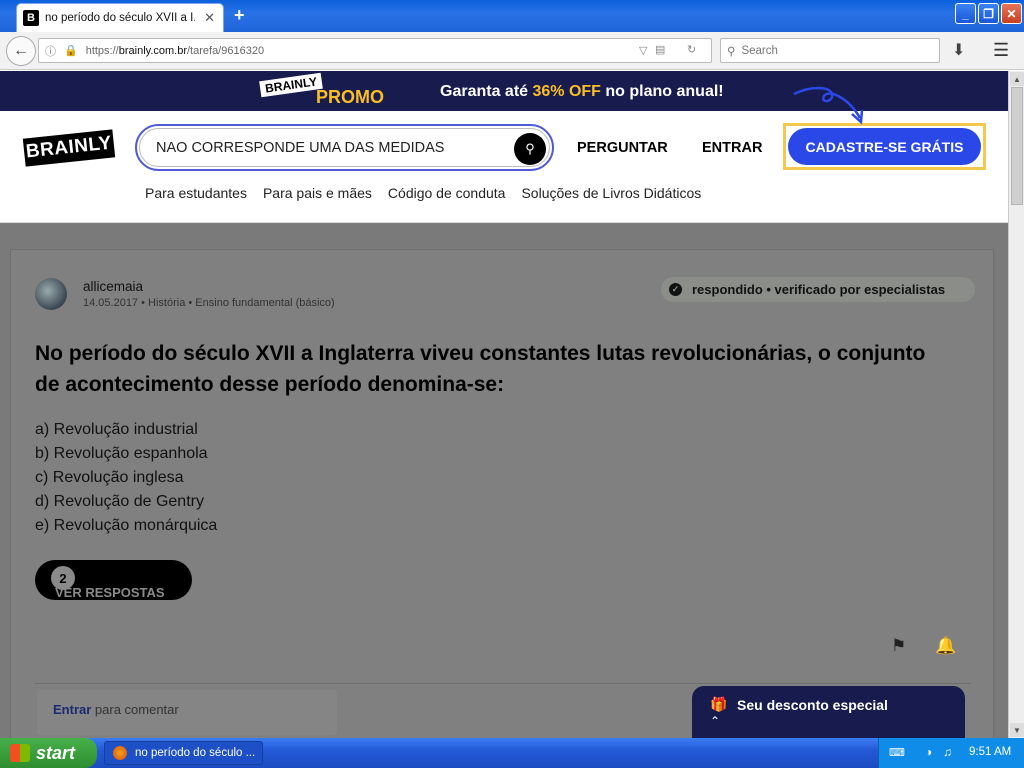 Image resolution: width=1024 pixels, height=768 pixels. Describe the element at coordinates (884, 146) in the screenshot. I see `signup-button: CADASTRE-SE GRÁTIS` at that location.